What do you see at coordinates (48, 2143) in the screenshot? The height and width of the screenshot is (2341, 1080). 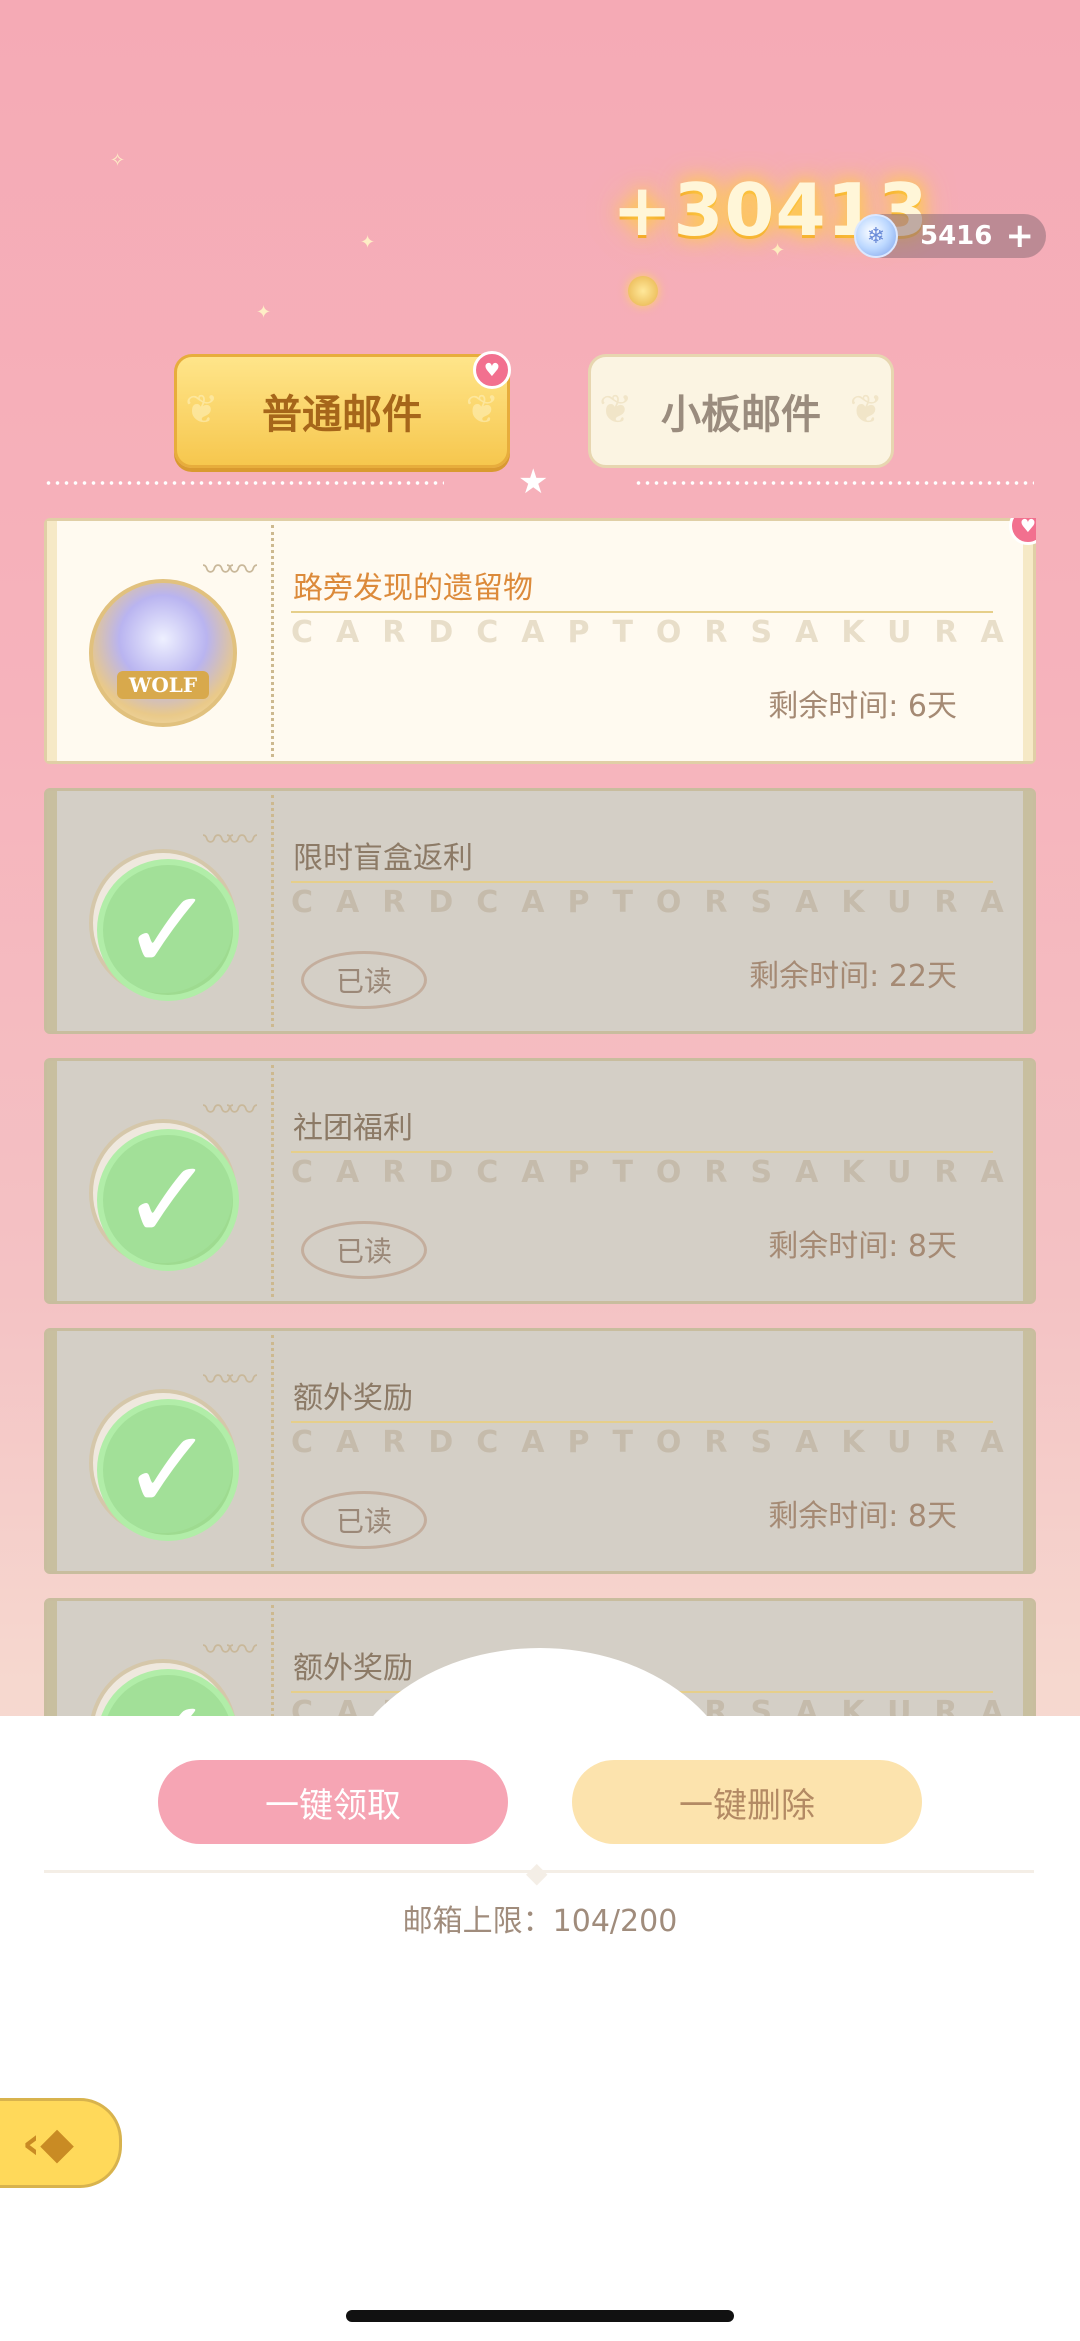 I see `back-arrow-icon: ‹◆` at bounding box center [48, 2143].